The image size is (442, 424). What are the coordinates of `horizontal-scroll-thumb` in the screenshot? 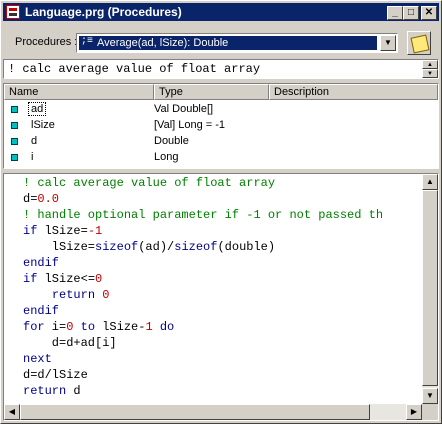 It's located at (195, 412).